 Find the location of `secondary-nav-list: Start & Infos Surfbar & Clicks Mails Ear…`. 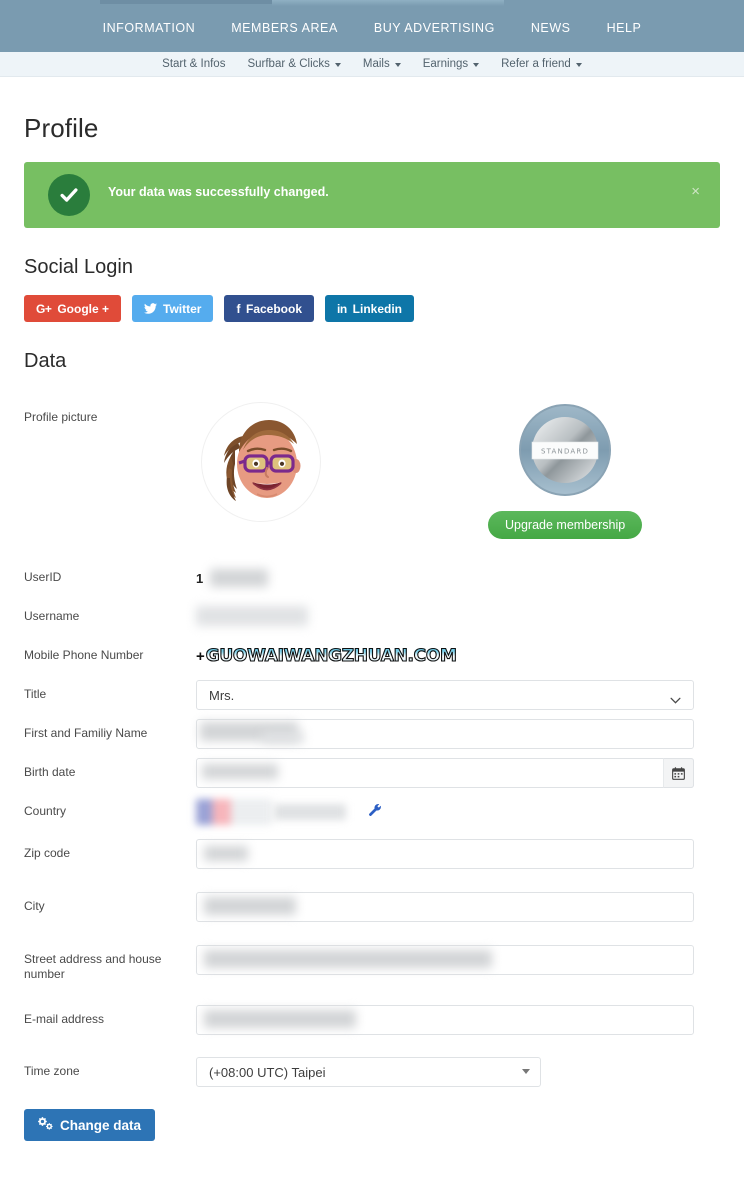

secondary-nav-list: Start & Infos Surfbar & Clicks Mails Ear… is located at coordinates (372, 64).